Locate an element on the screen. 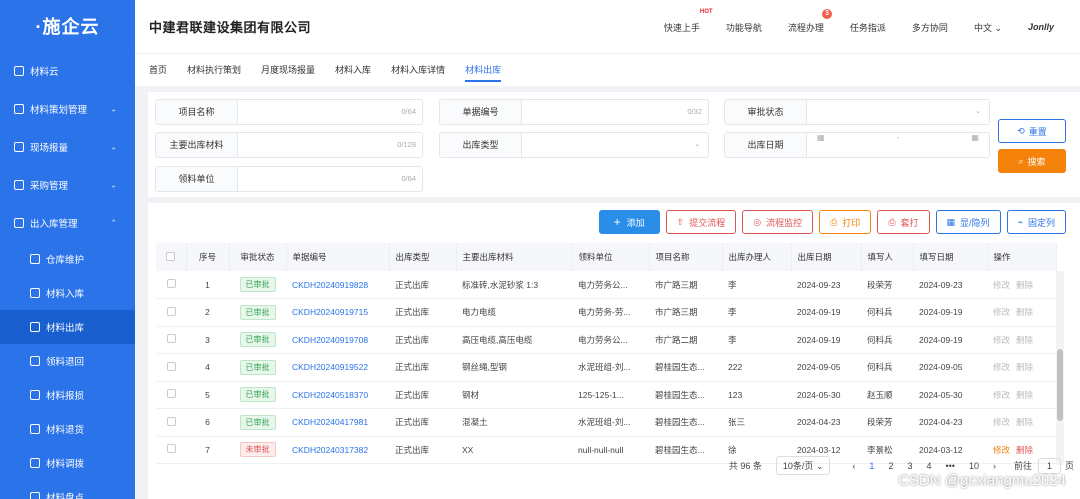 This screenshot has height=499, width=1080. row-no: 5 is located at coordinates (207, 395).